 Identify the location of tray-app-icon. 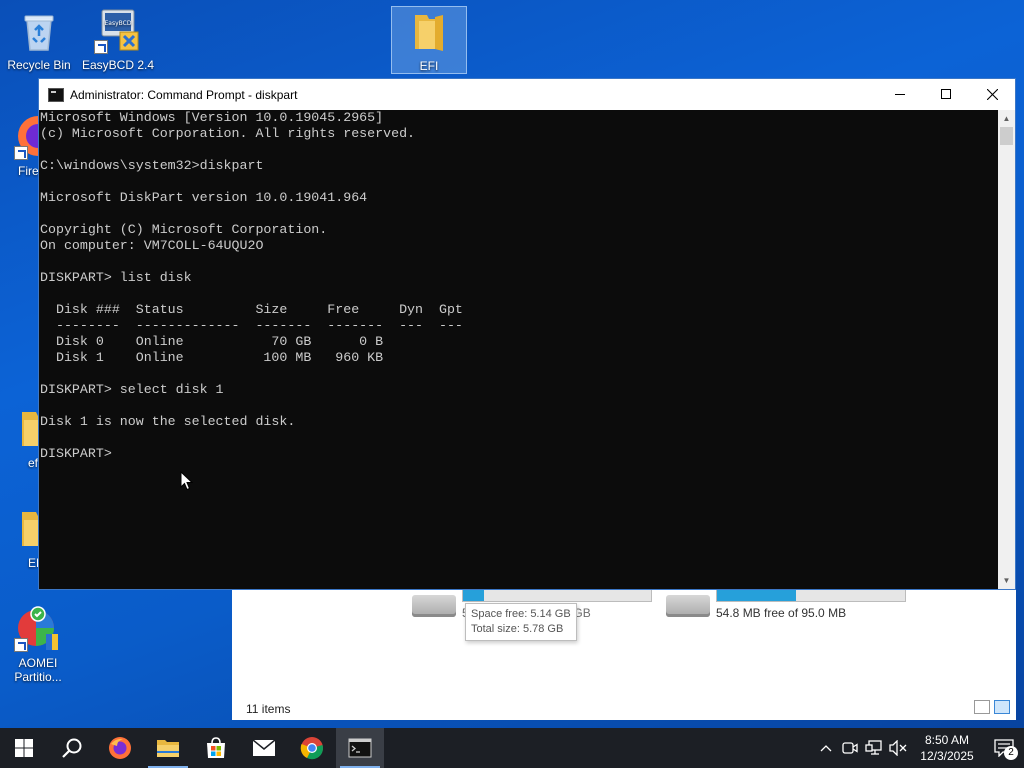
(850, 748).